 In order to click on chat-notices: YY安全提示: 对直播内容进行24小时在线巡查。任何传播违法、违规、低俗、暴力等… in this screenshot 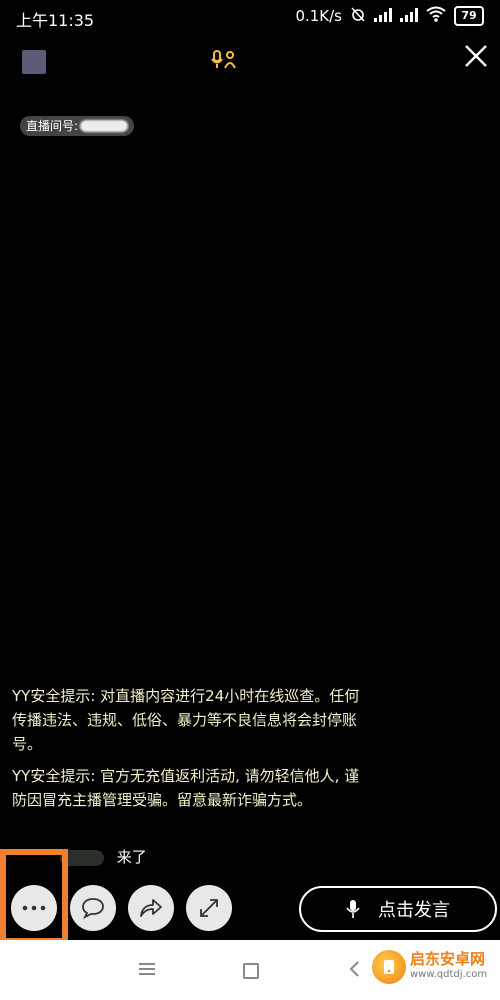, I will do `click(192, 752)`.